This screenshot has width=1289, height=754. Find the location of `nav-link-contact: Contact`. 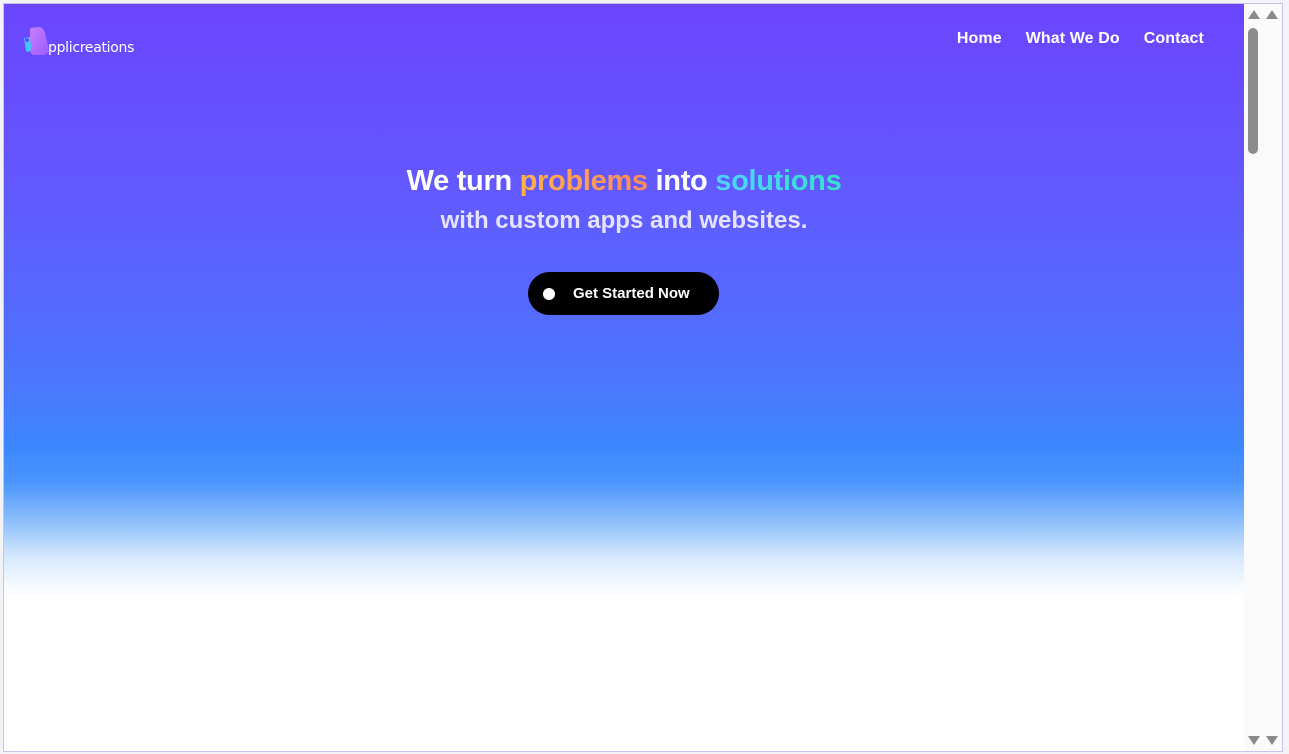

nav-link-contact: Contact is located at coordinates (1174, 39).